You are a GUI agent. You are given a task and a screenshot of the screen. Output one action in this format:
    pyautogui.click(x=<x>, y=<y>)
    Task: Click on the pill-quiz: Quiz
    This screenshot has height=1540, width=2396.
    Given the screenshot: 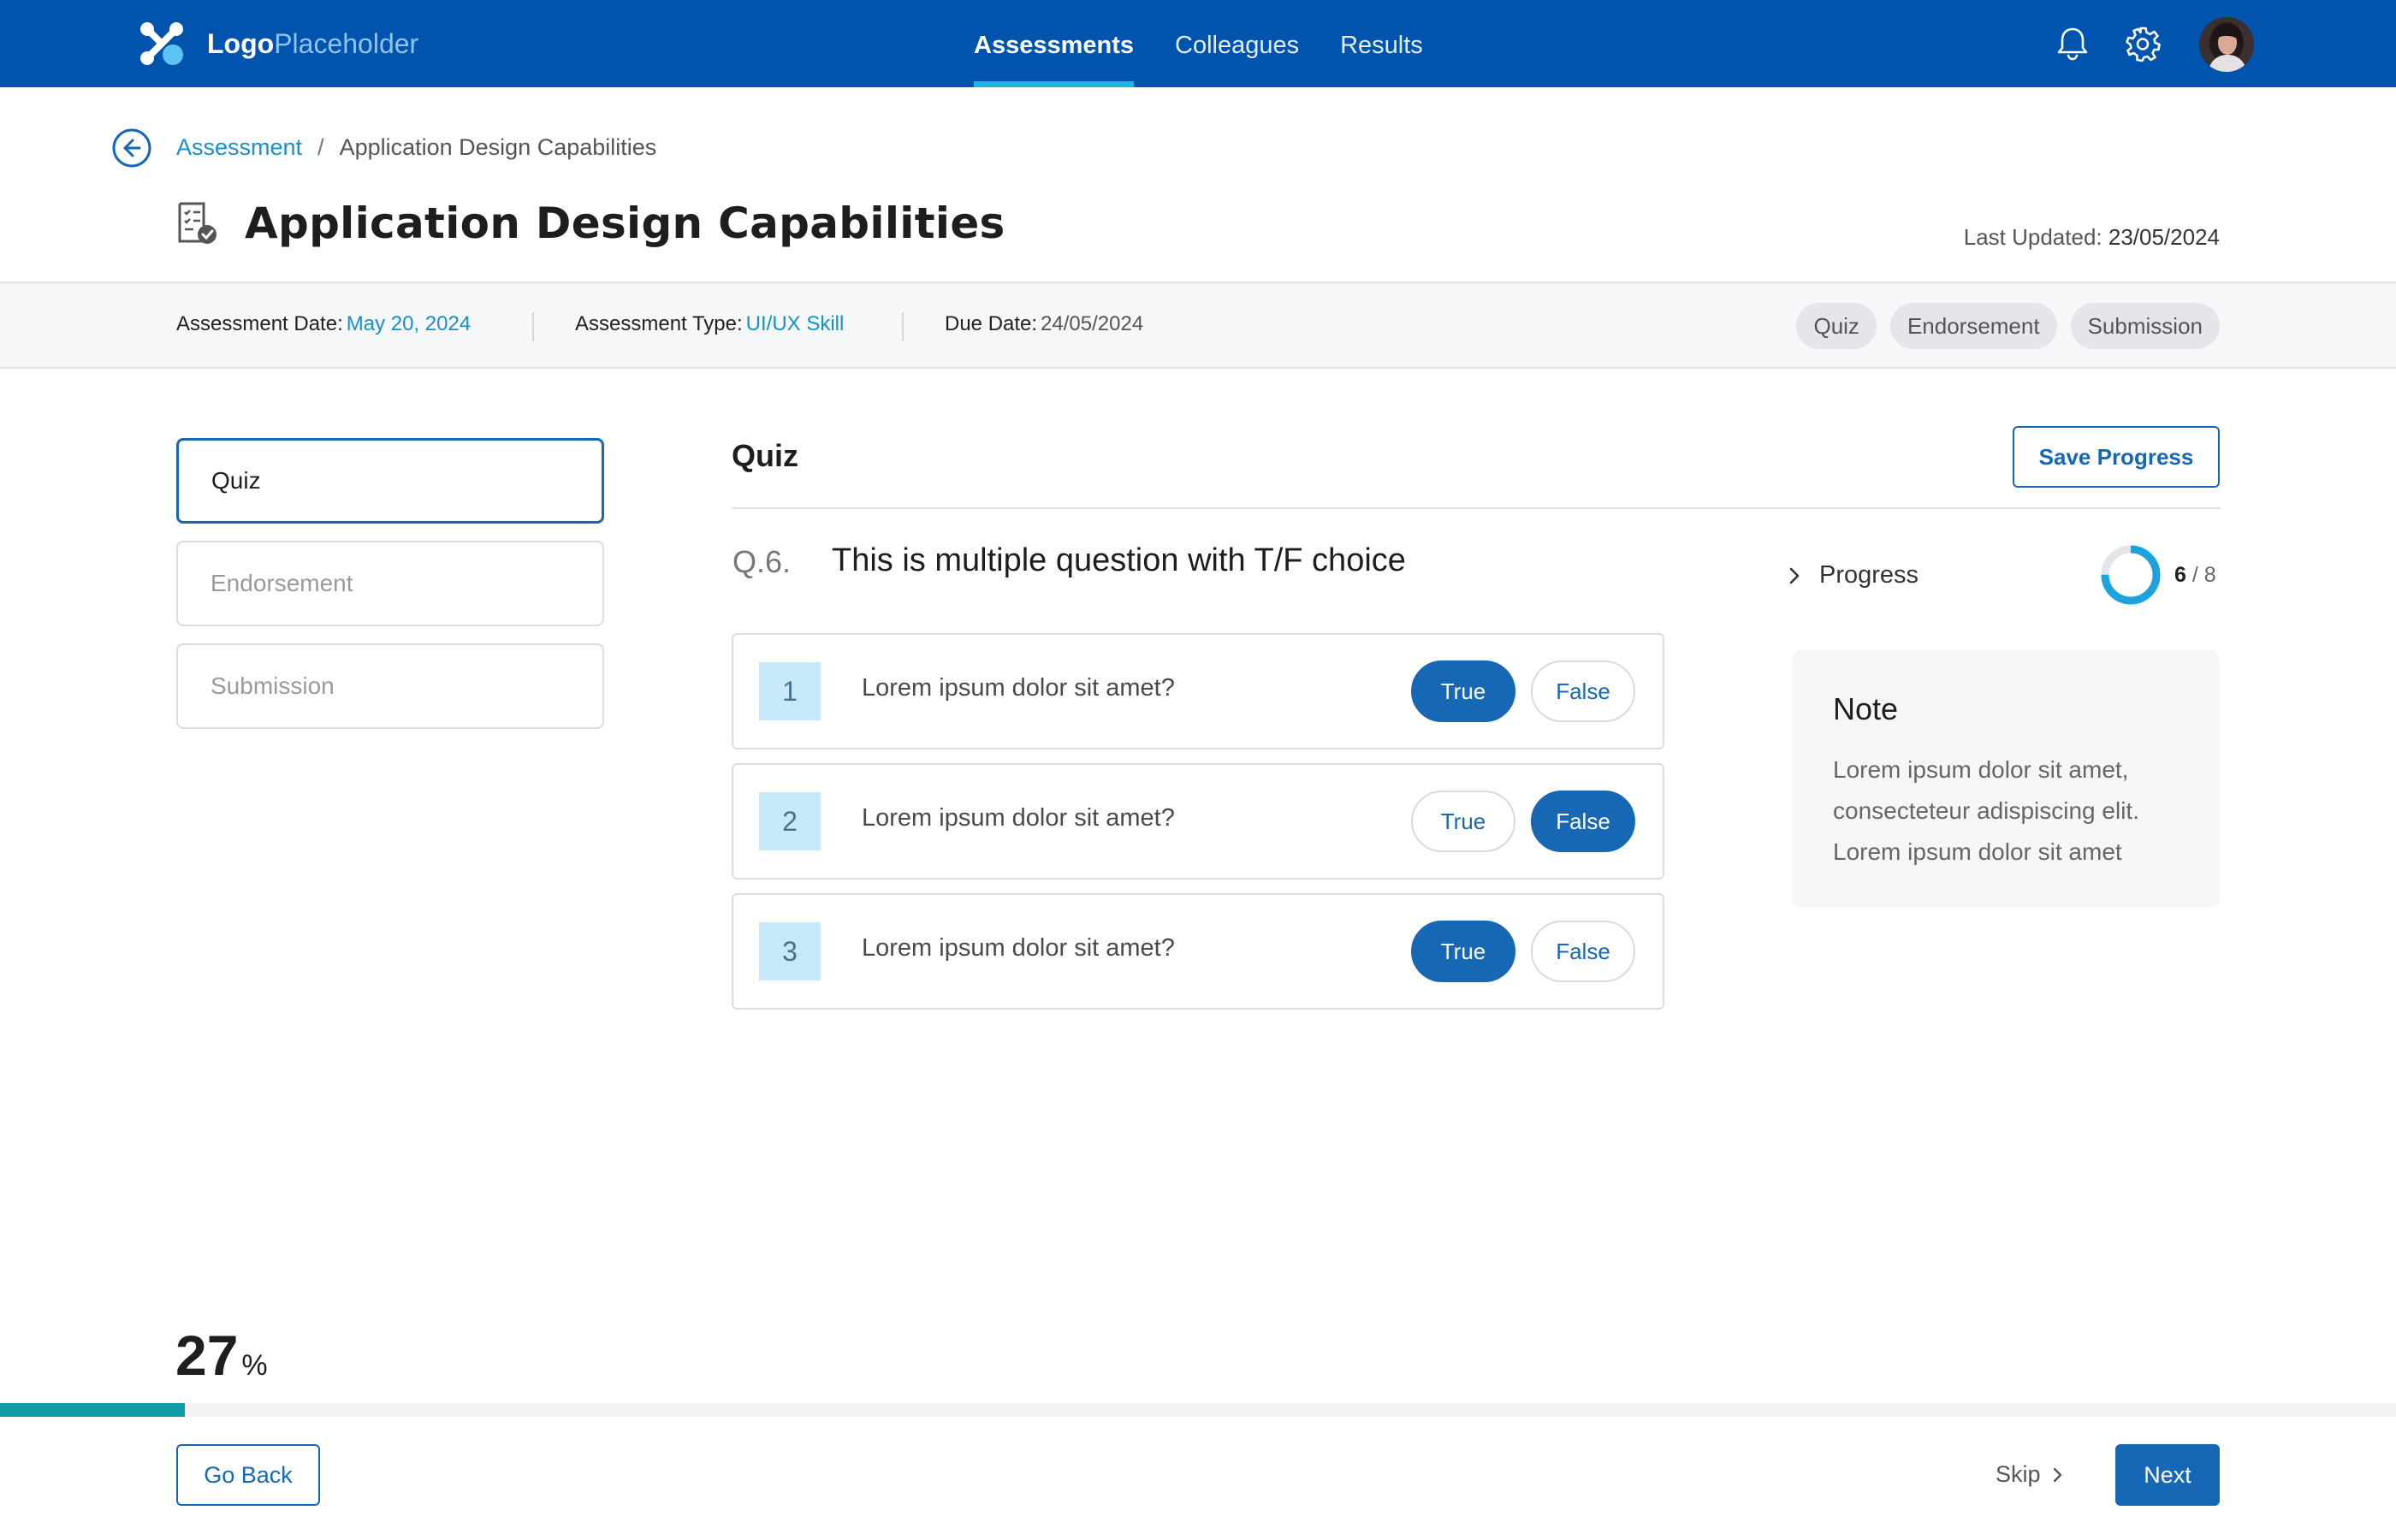 What is the action you would take?
    pyautogui.click(x=1836, y=326)
    